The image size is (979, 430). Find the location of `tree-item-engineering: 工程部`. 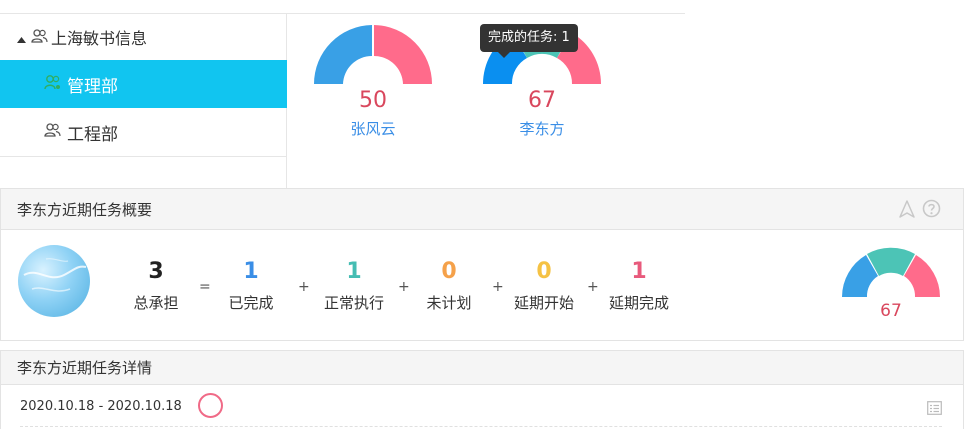

tree-item-engineering: 工程部 is located at coordinates (143, 132).